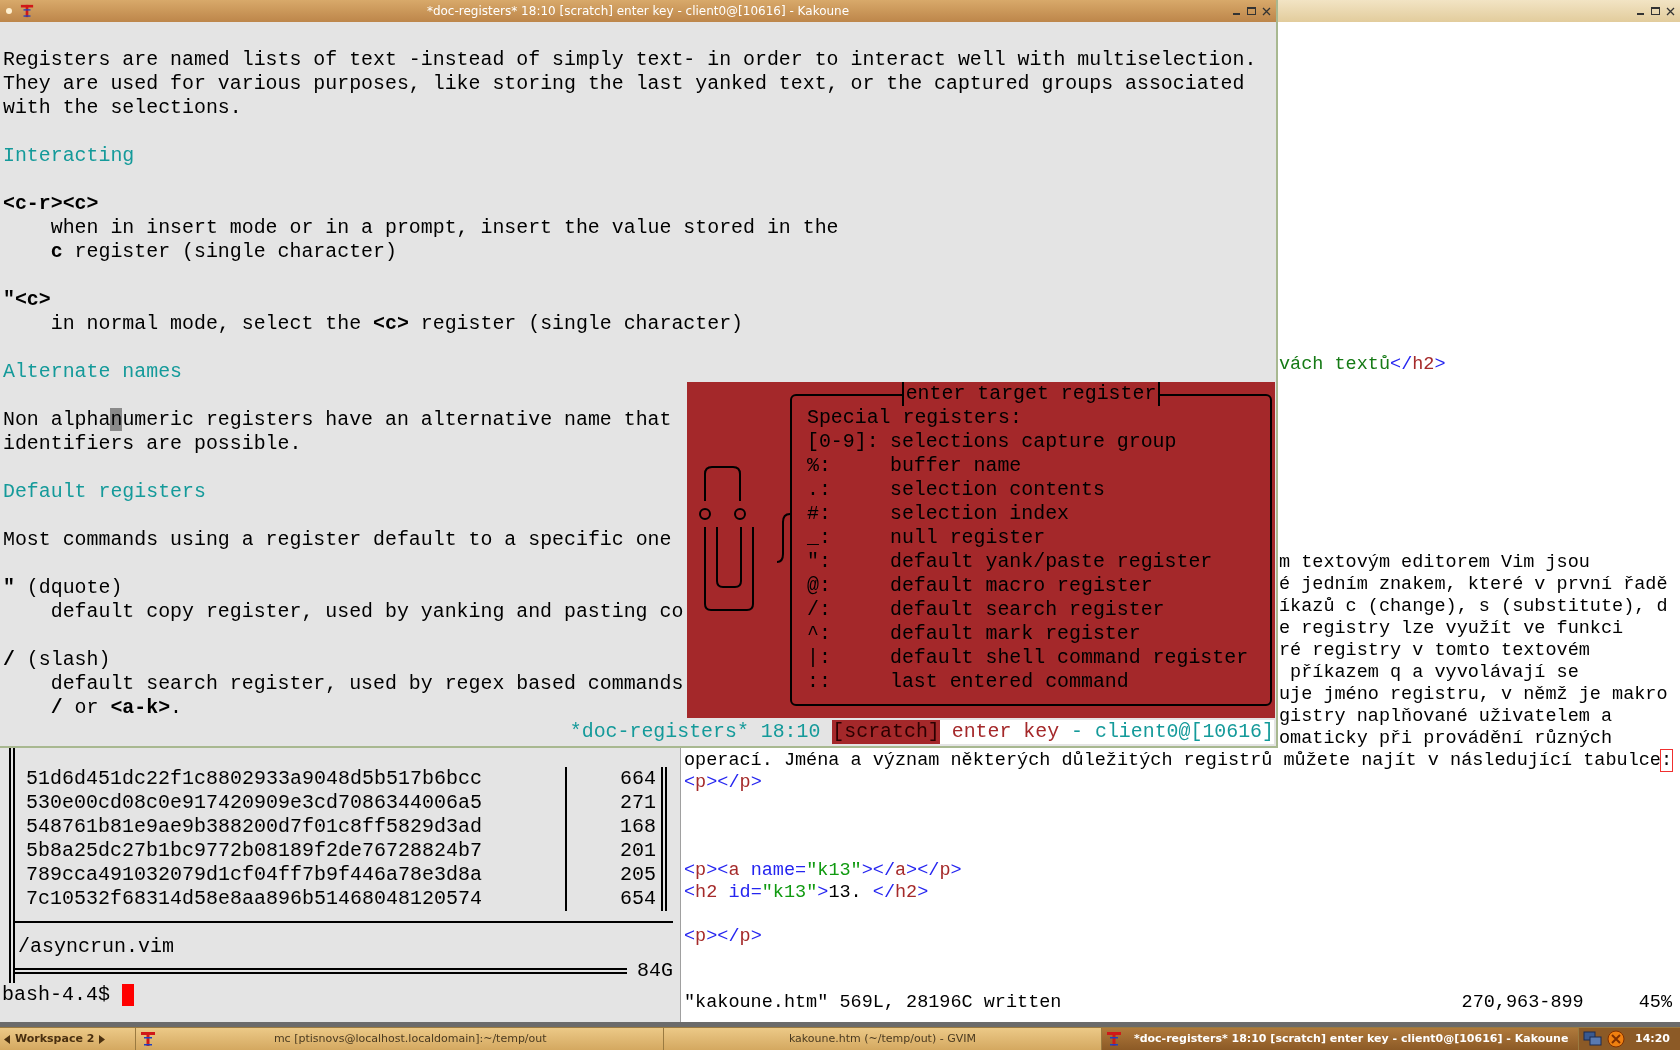 The image size is (1680, 1050). I want to click on register-description: last entered command, so click(1009, 682).